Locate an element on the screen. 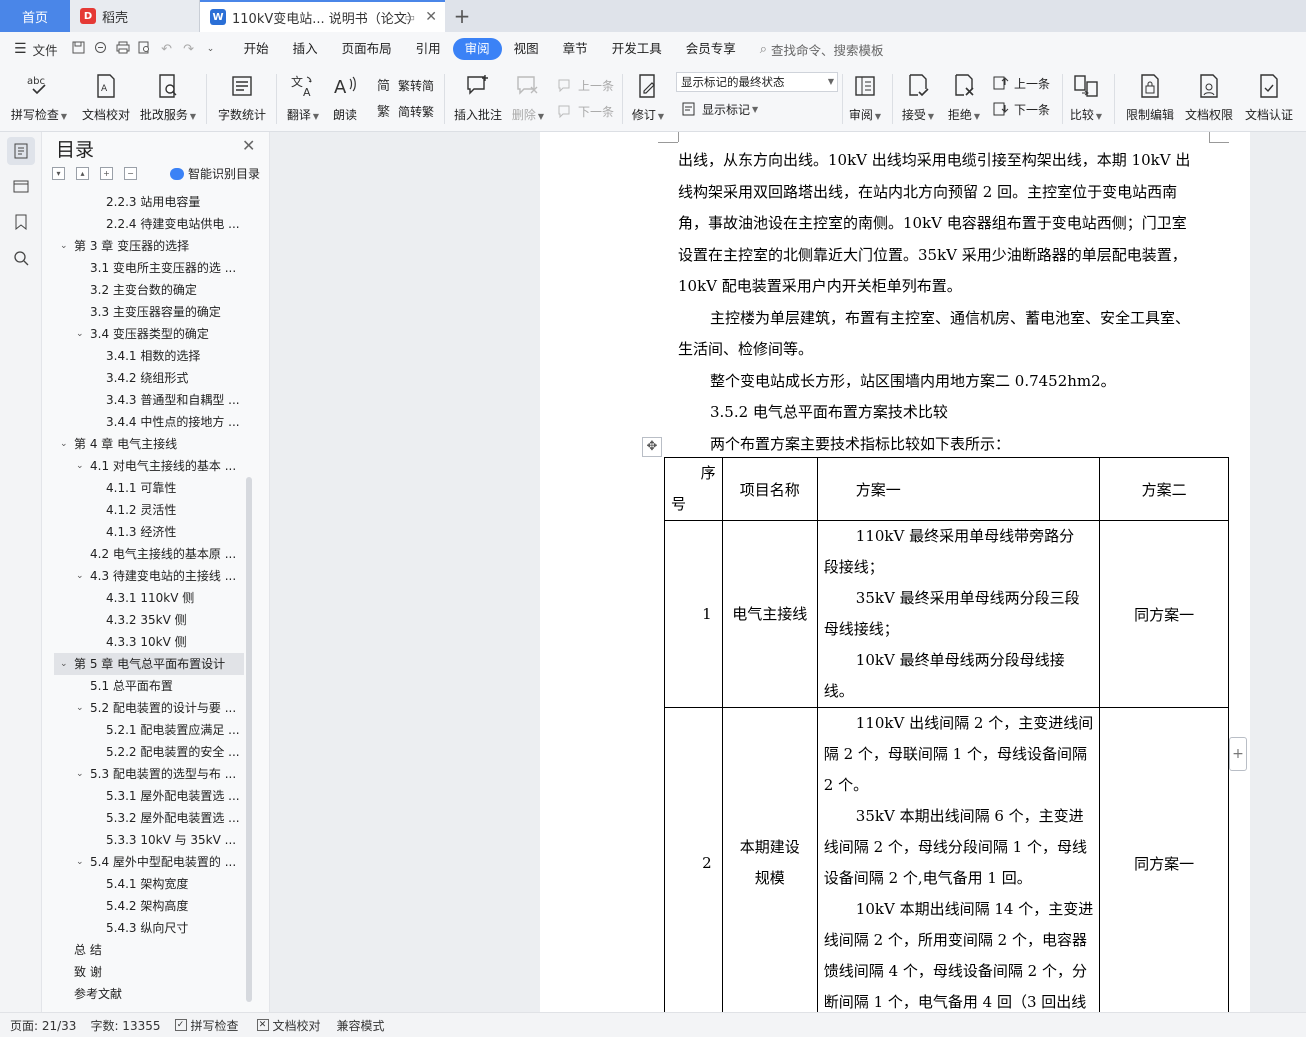  read-aloud-button: A 朗读 is located at coordinates (345, 94).